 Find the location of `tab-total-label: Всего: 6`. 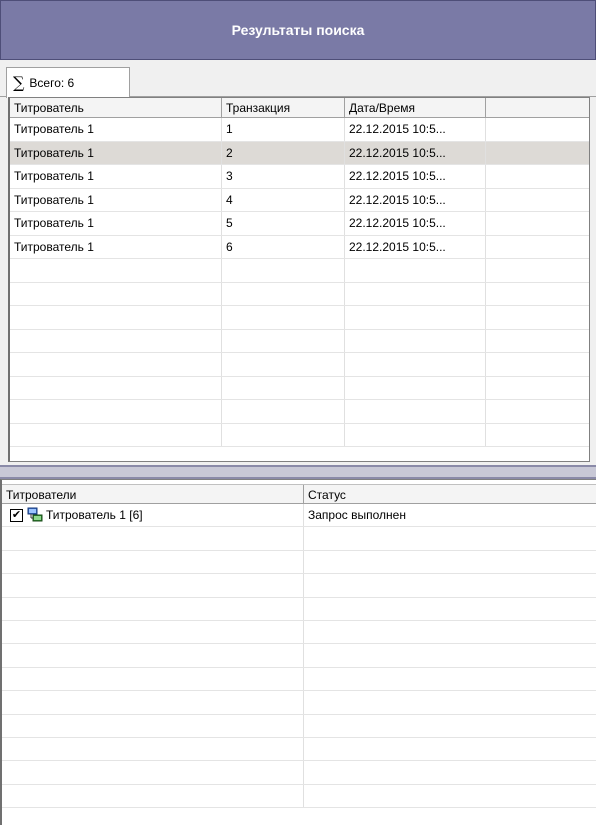

tab-total-label: Всего: 6 is located at coordinates (52, 83).